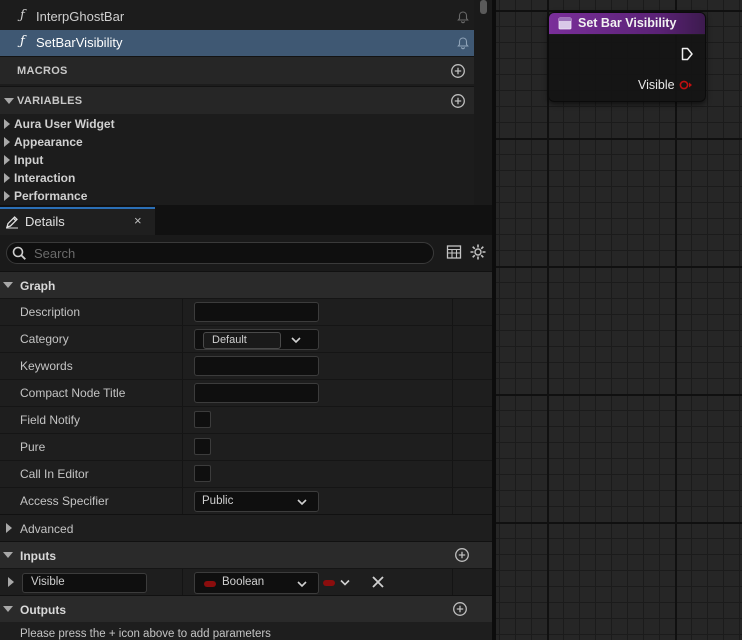 This screenshot has height=640, width=742. Describe the element at coordinates (237, 124) in the screenshot. I see `variable-category-aura-user-widget: Aura User Widget` at that location.